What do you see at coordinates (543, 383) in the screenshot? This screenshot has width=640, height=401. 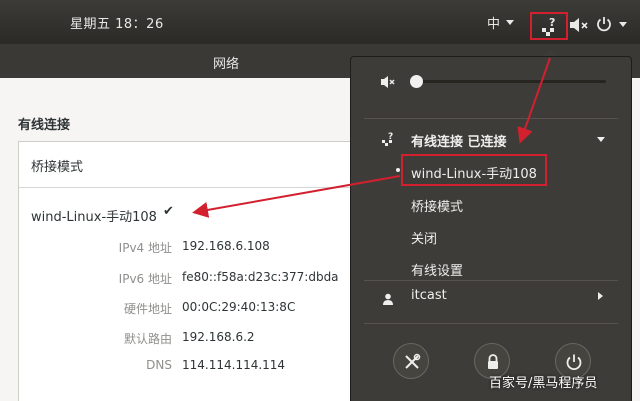 I see `watermark: 百家号/黑马程序员` at bounding box center [543, 383].